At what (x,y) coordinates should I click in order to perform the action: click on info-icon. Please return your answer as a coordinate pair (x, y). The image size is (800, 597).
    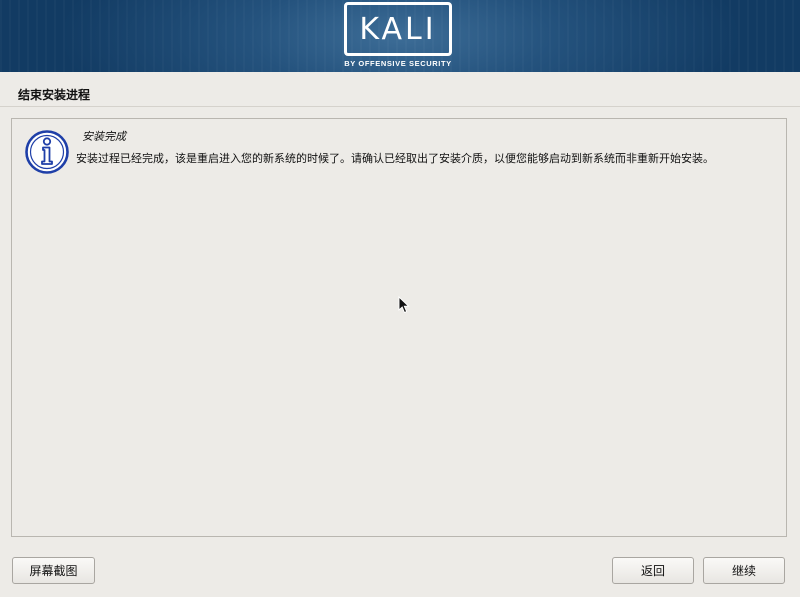
    Looking at the image, I should click on (47, 152).